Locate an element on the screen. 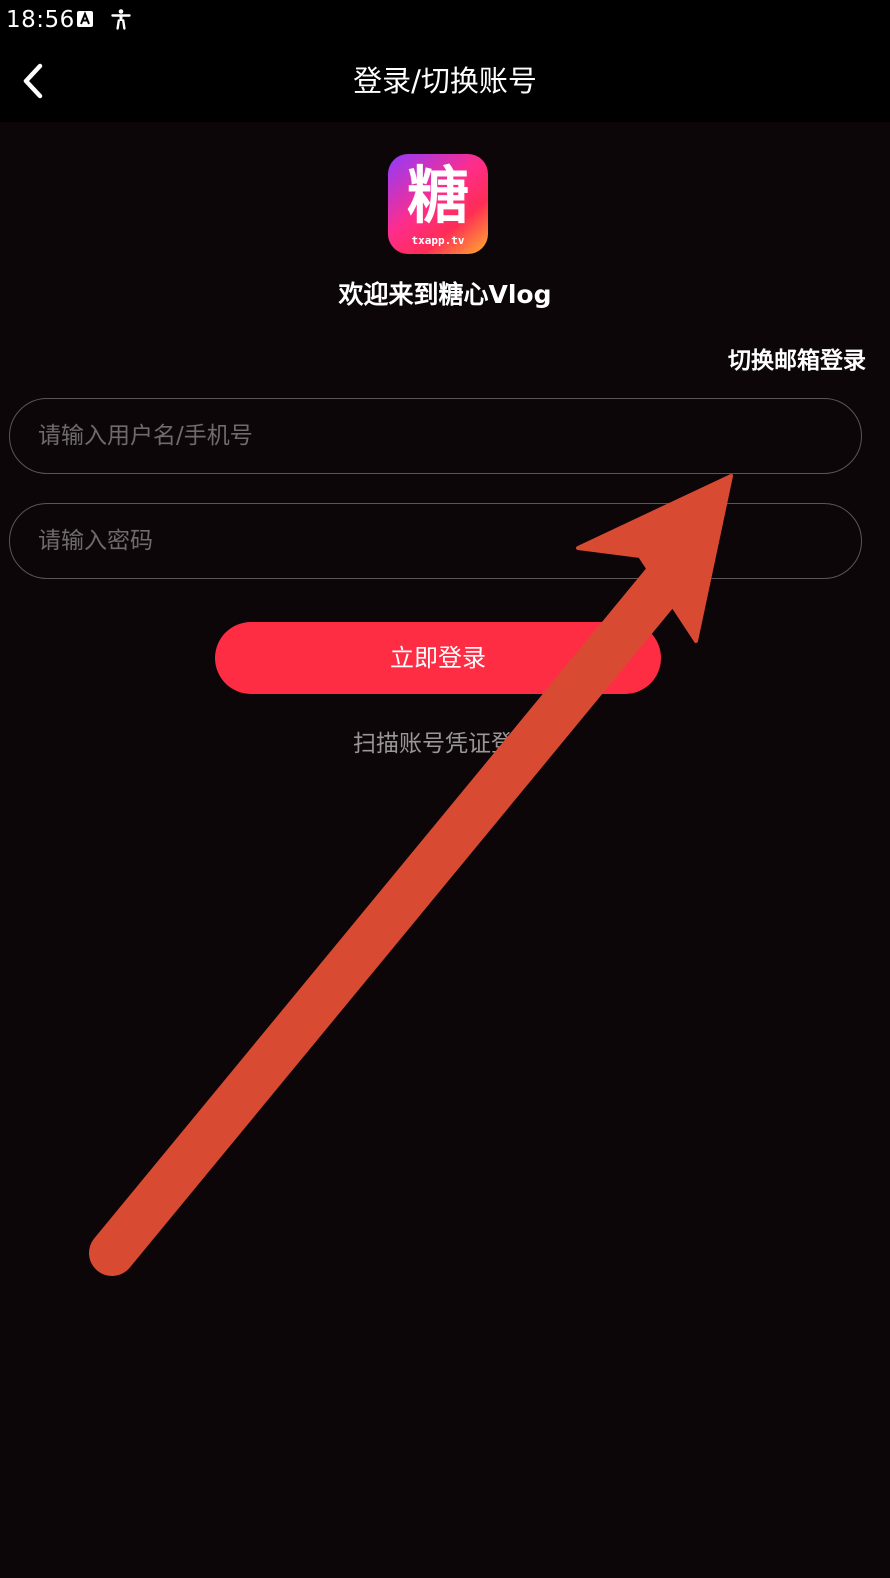  switch-email-login-link: 切换邮箱登录 is located at coordinates (797, 361).